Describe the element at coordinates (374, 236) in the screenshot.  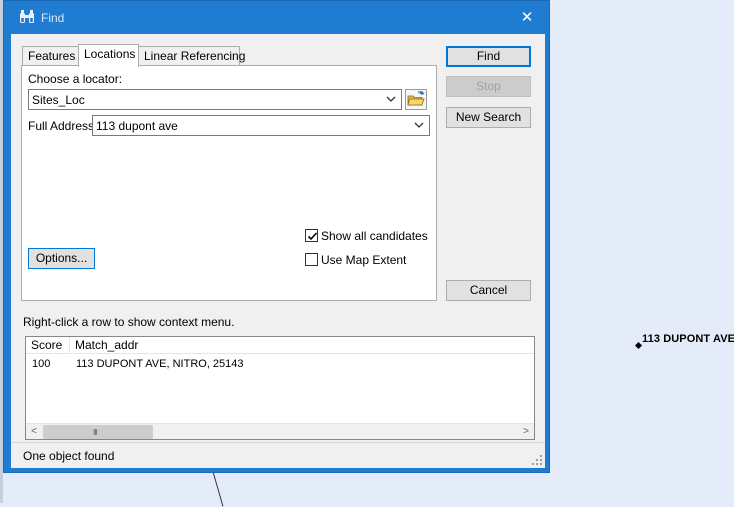
I see `show-all-candidates-label: Show all candidates` at that location.